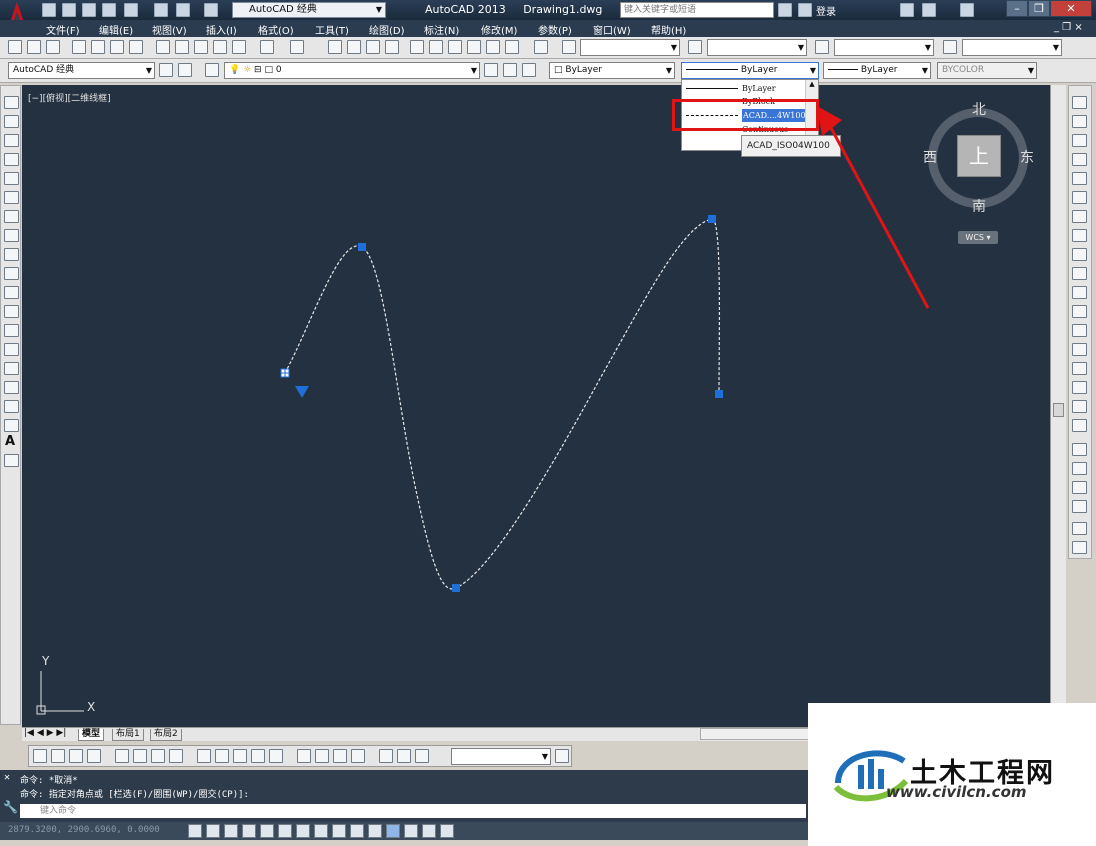 The height and width of the screenshot is (846, 1096). I want to click on diameter-dim-icon, so click(158, 756).